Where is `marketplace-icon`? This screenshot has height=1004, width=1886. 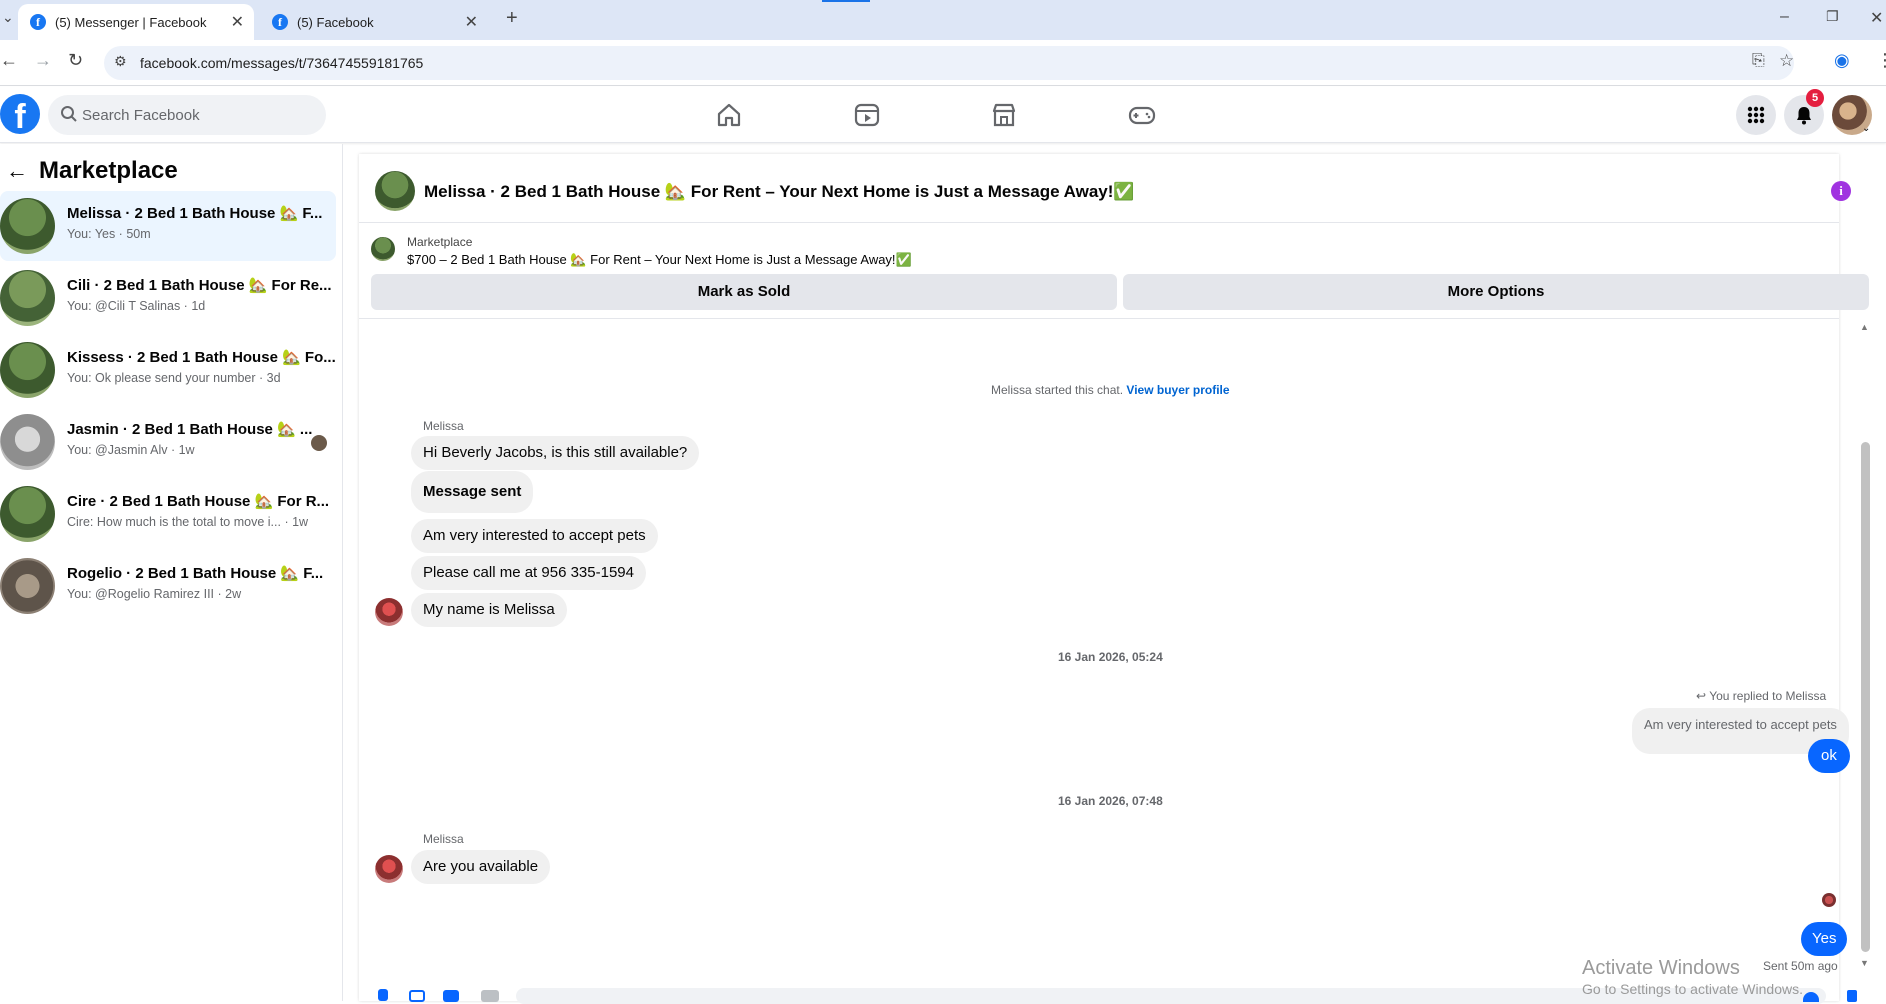
marketplace-icon is located at coordinates (1004, 115).